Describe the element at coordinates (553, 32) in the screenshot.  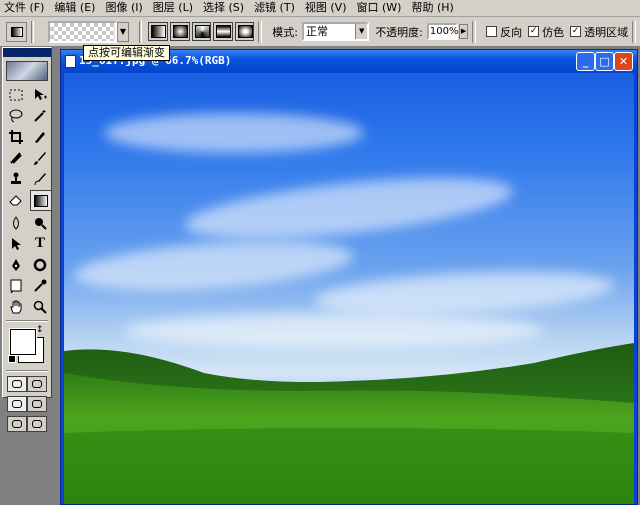
I see `dither-label: 仿色` at that location.